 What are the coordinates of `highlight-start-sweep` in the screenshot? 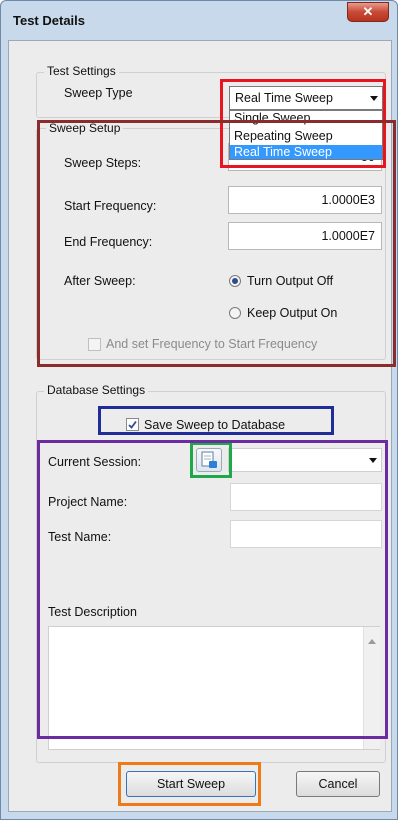 It's located at (189, 784).